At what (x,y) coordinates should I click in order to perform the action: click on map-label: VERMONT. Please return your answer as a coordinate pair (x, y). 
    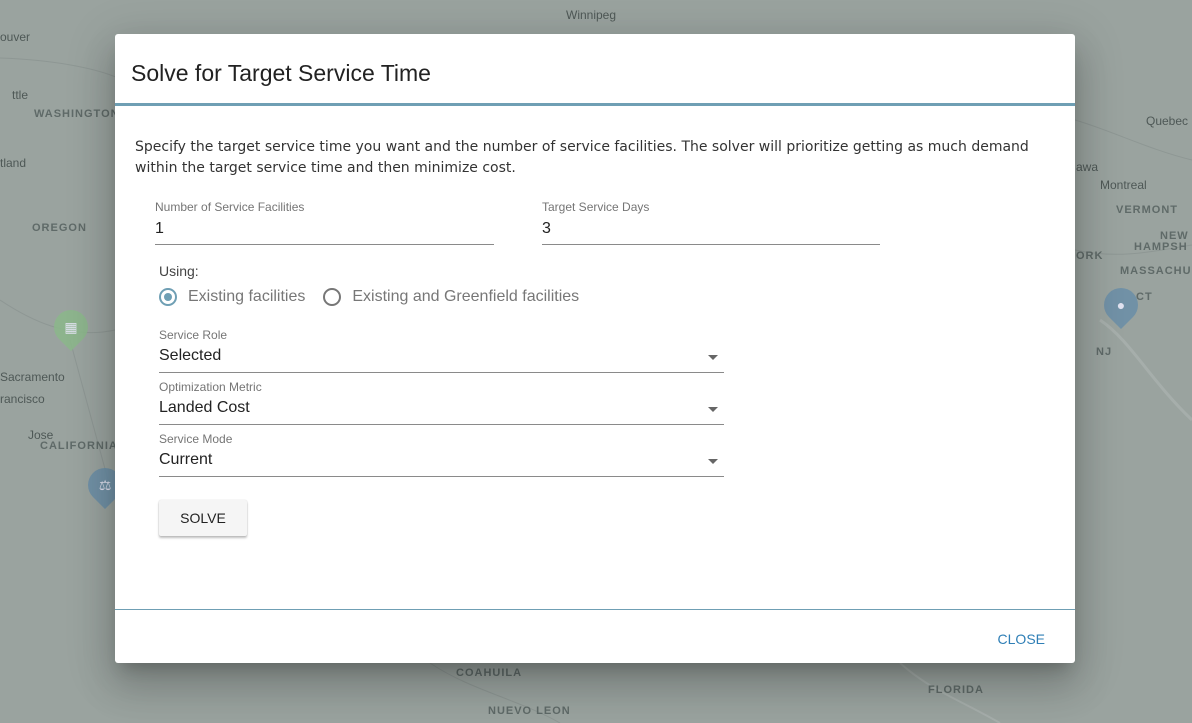
    Looking at the image, I should click on (1147, 210).